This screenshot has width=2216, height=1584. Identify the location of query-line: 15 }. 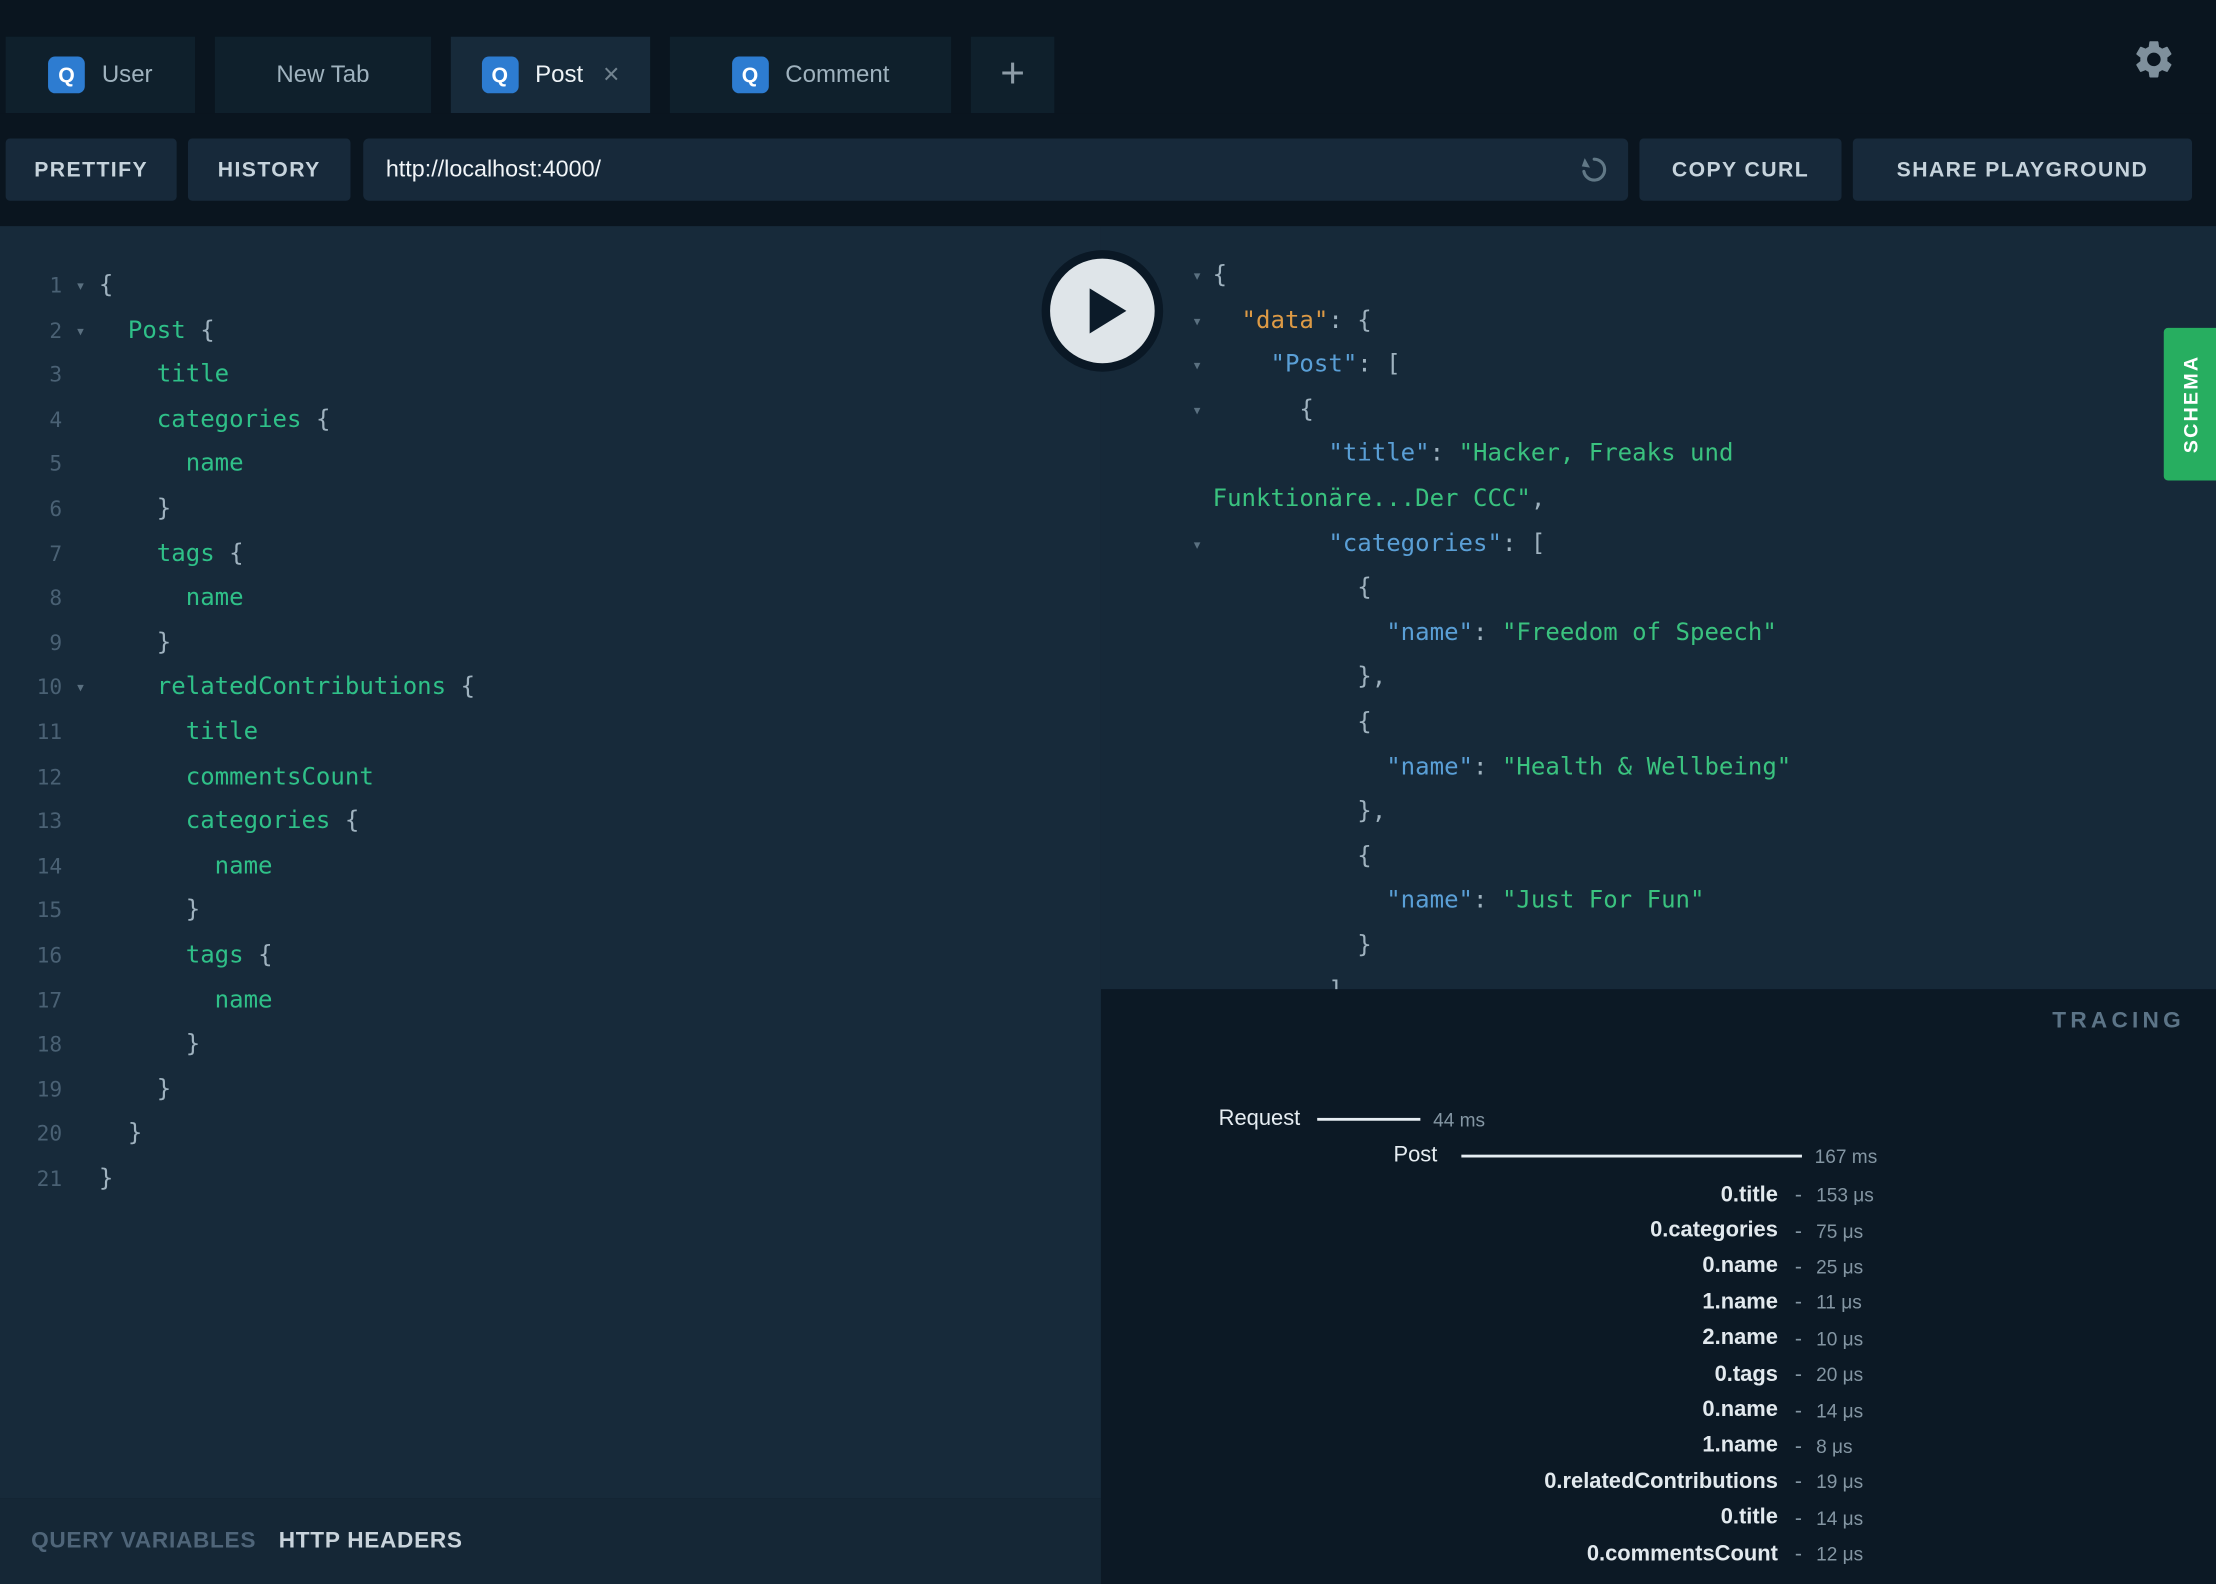
(550, 911).